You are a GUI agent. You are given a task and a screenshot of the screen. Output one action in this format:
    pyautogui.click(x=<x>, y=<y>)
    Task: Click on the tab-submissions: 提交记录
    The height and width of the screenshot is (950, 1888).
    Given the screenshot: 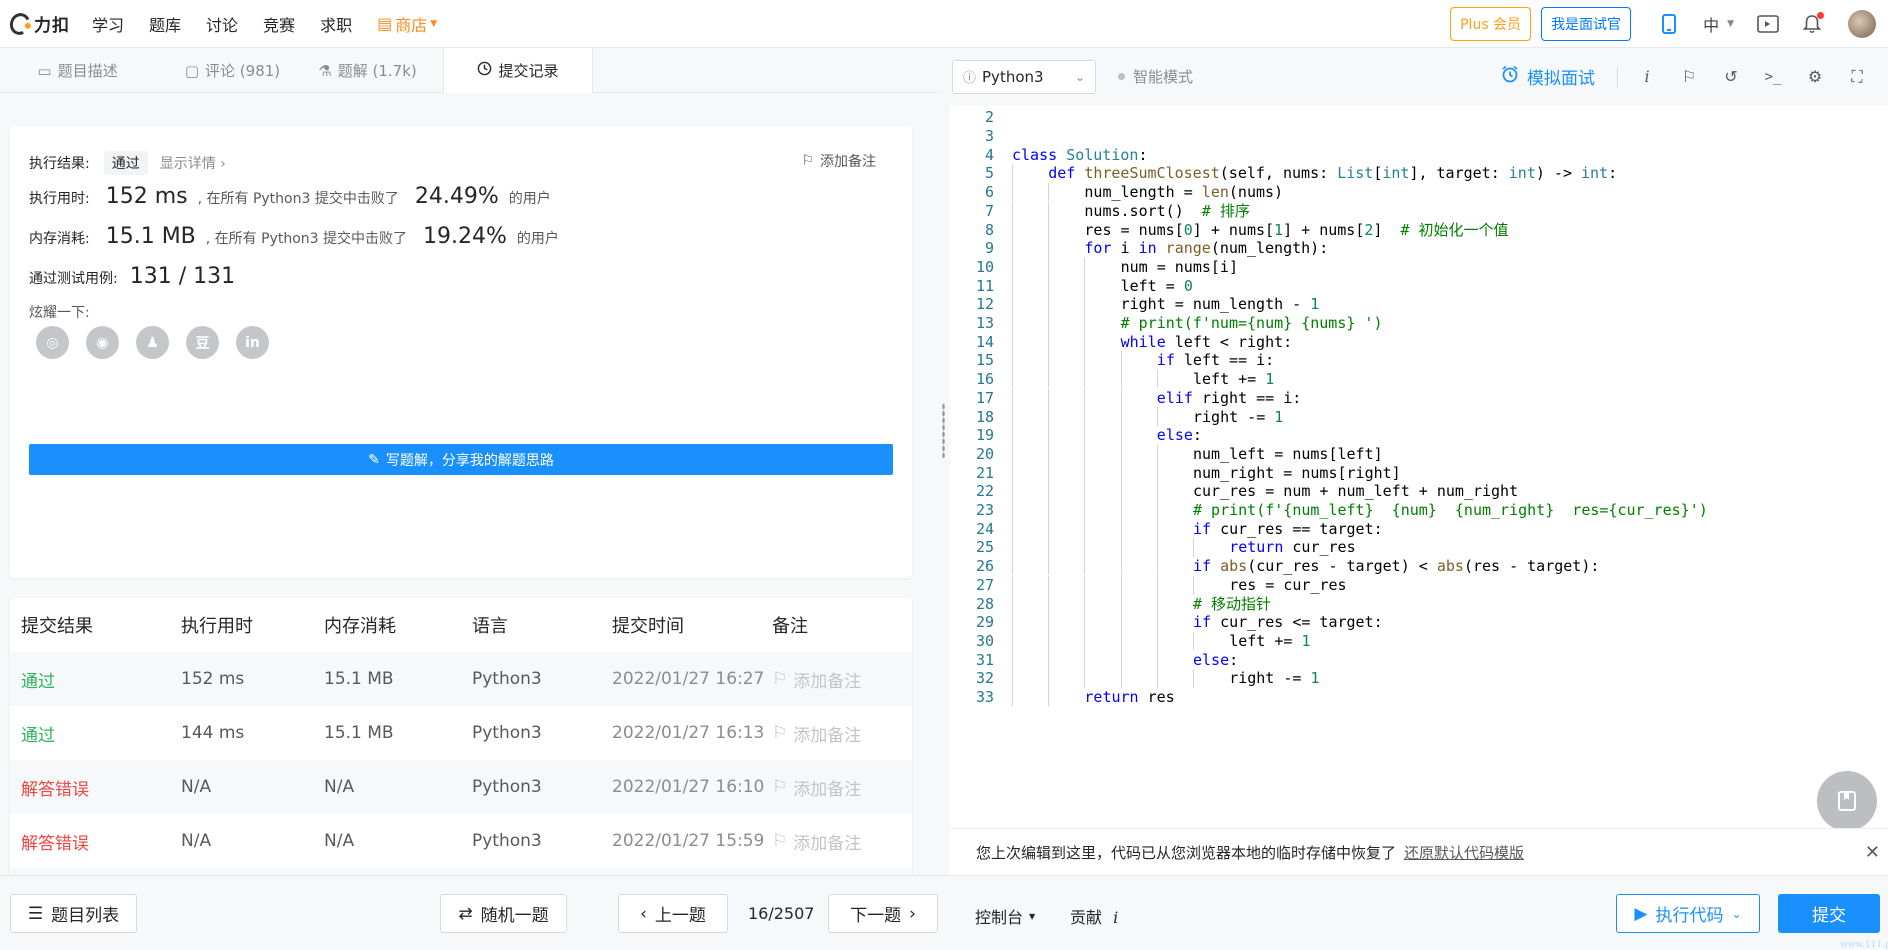 What is the action you would take?
    pyautogui.click(x=518, y=70)
    